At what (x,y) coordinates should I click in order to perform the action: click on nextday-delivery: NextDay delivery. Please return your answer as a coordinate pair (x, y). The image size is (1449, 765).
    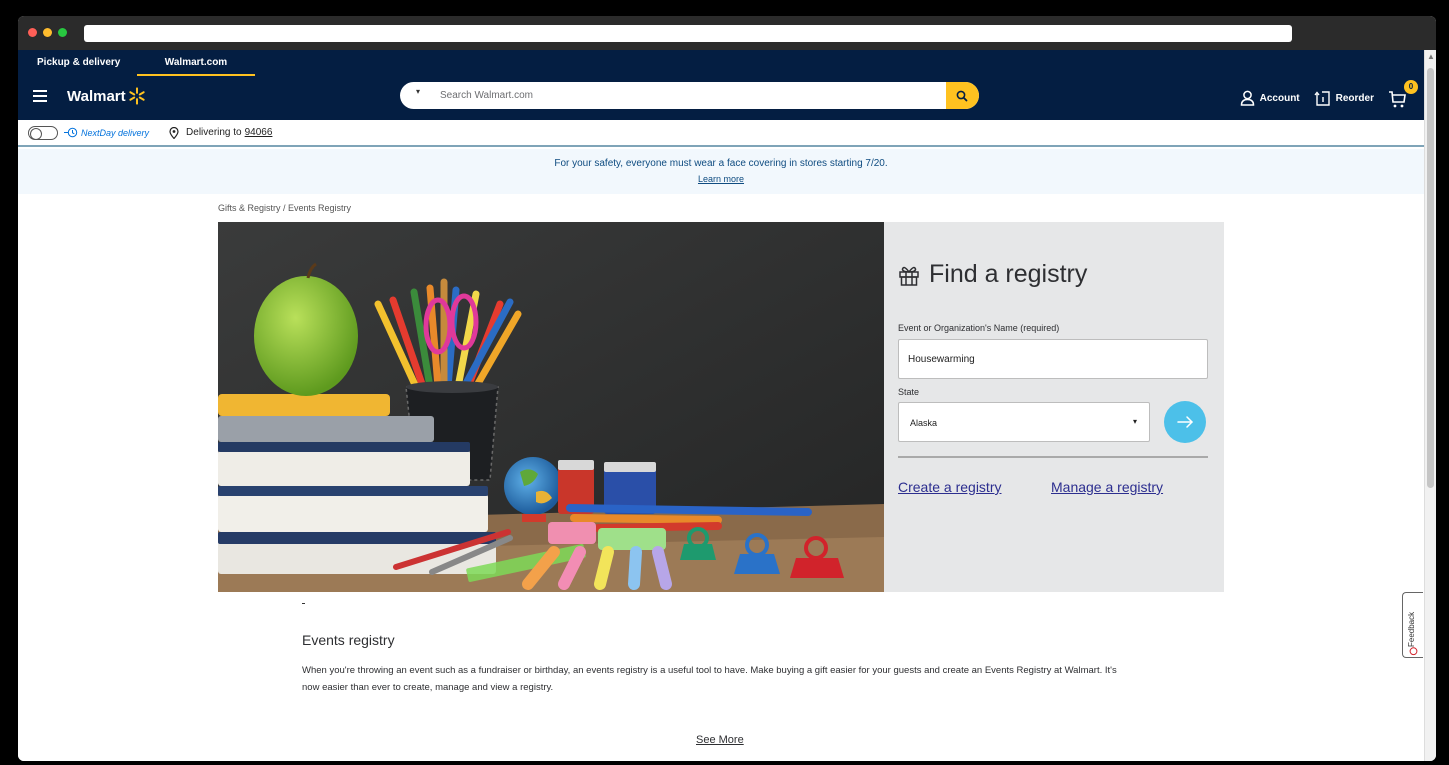
    Looking at the image, I should click on (106, 132).